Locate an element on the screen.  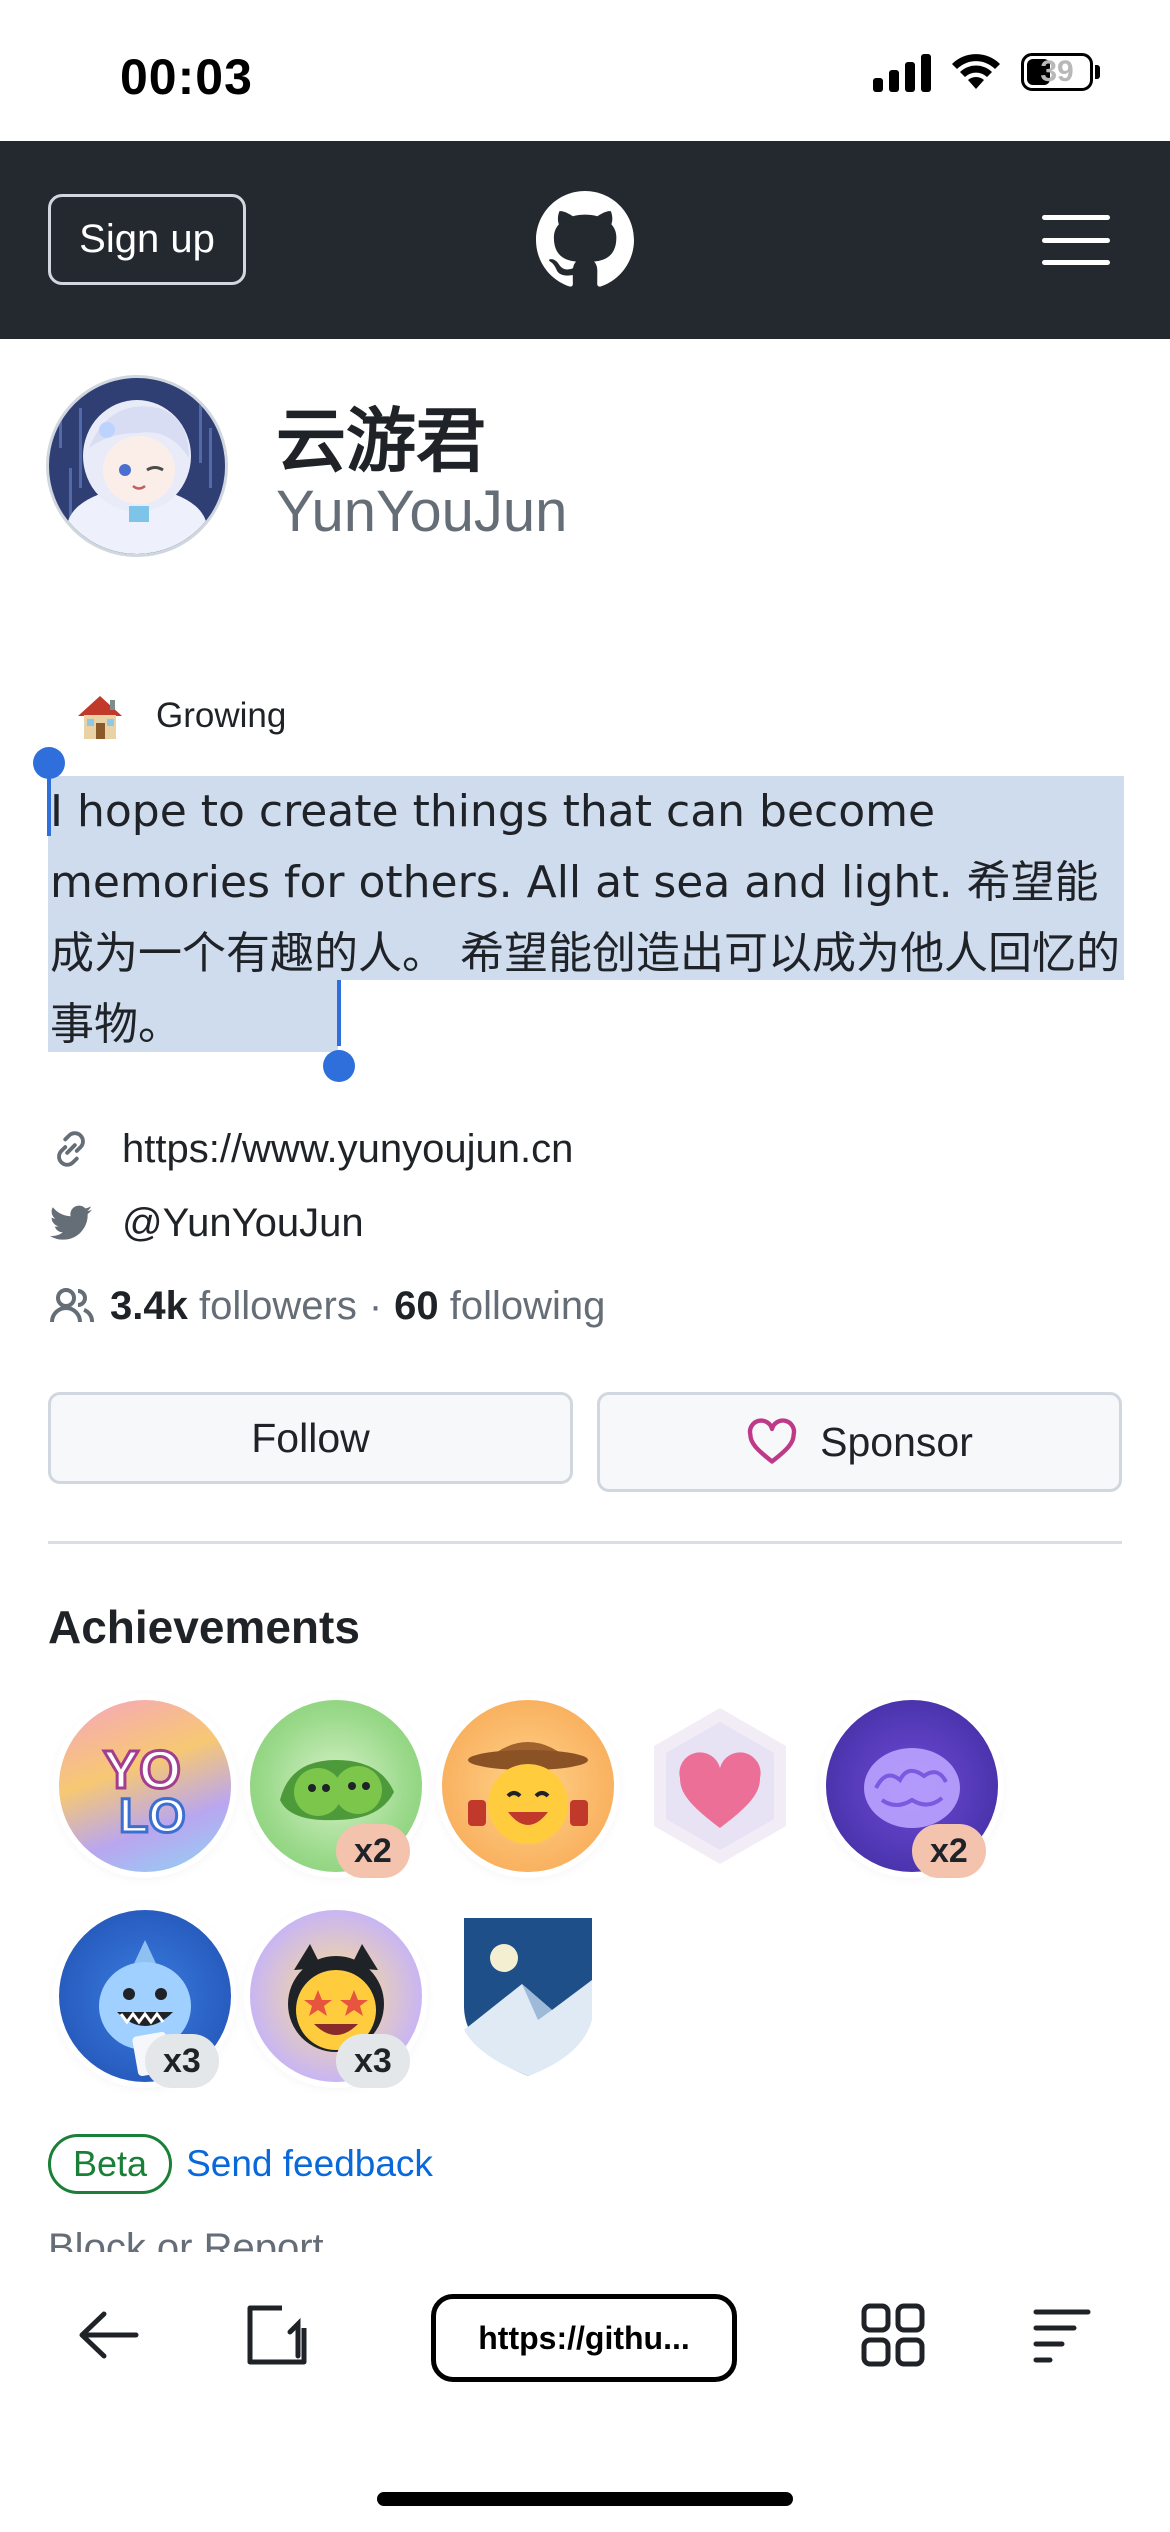
follow-button: Follow is located at coordinates (310, 1438).